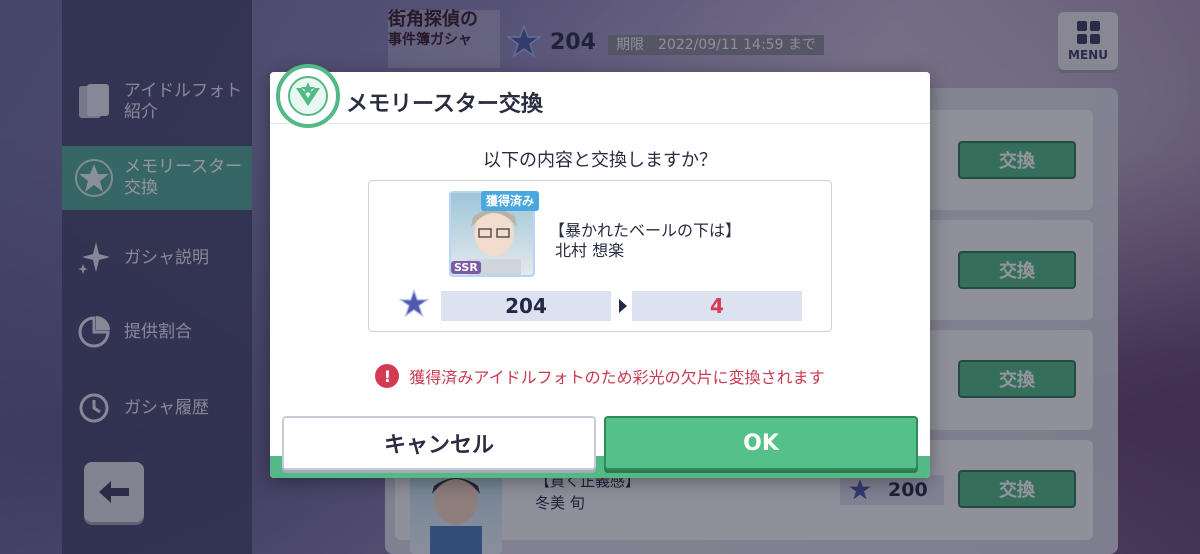 The image size is (1200, 554). What do you see at coordinates (590, 250) in the screenshot?
I see `idol-name: 北村 想楽` at bounding box center [590, 250].